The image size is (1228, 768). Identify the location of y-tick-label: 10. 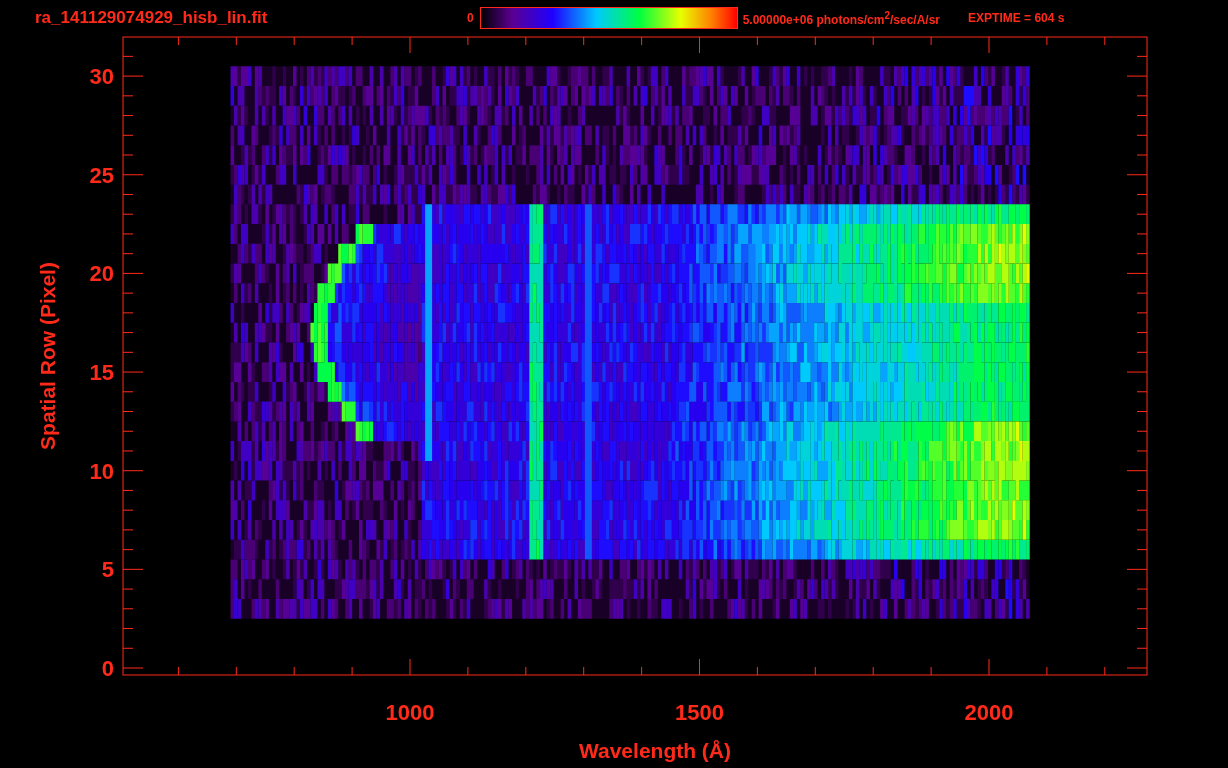
(101, 471).